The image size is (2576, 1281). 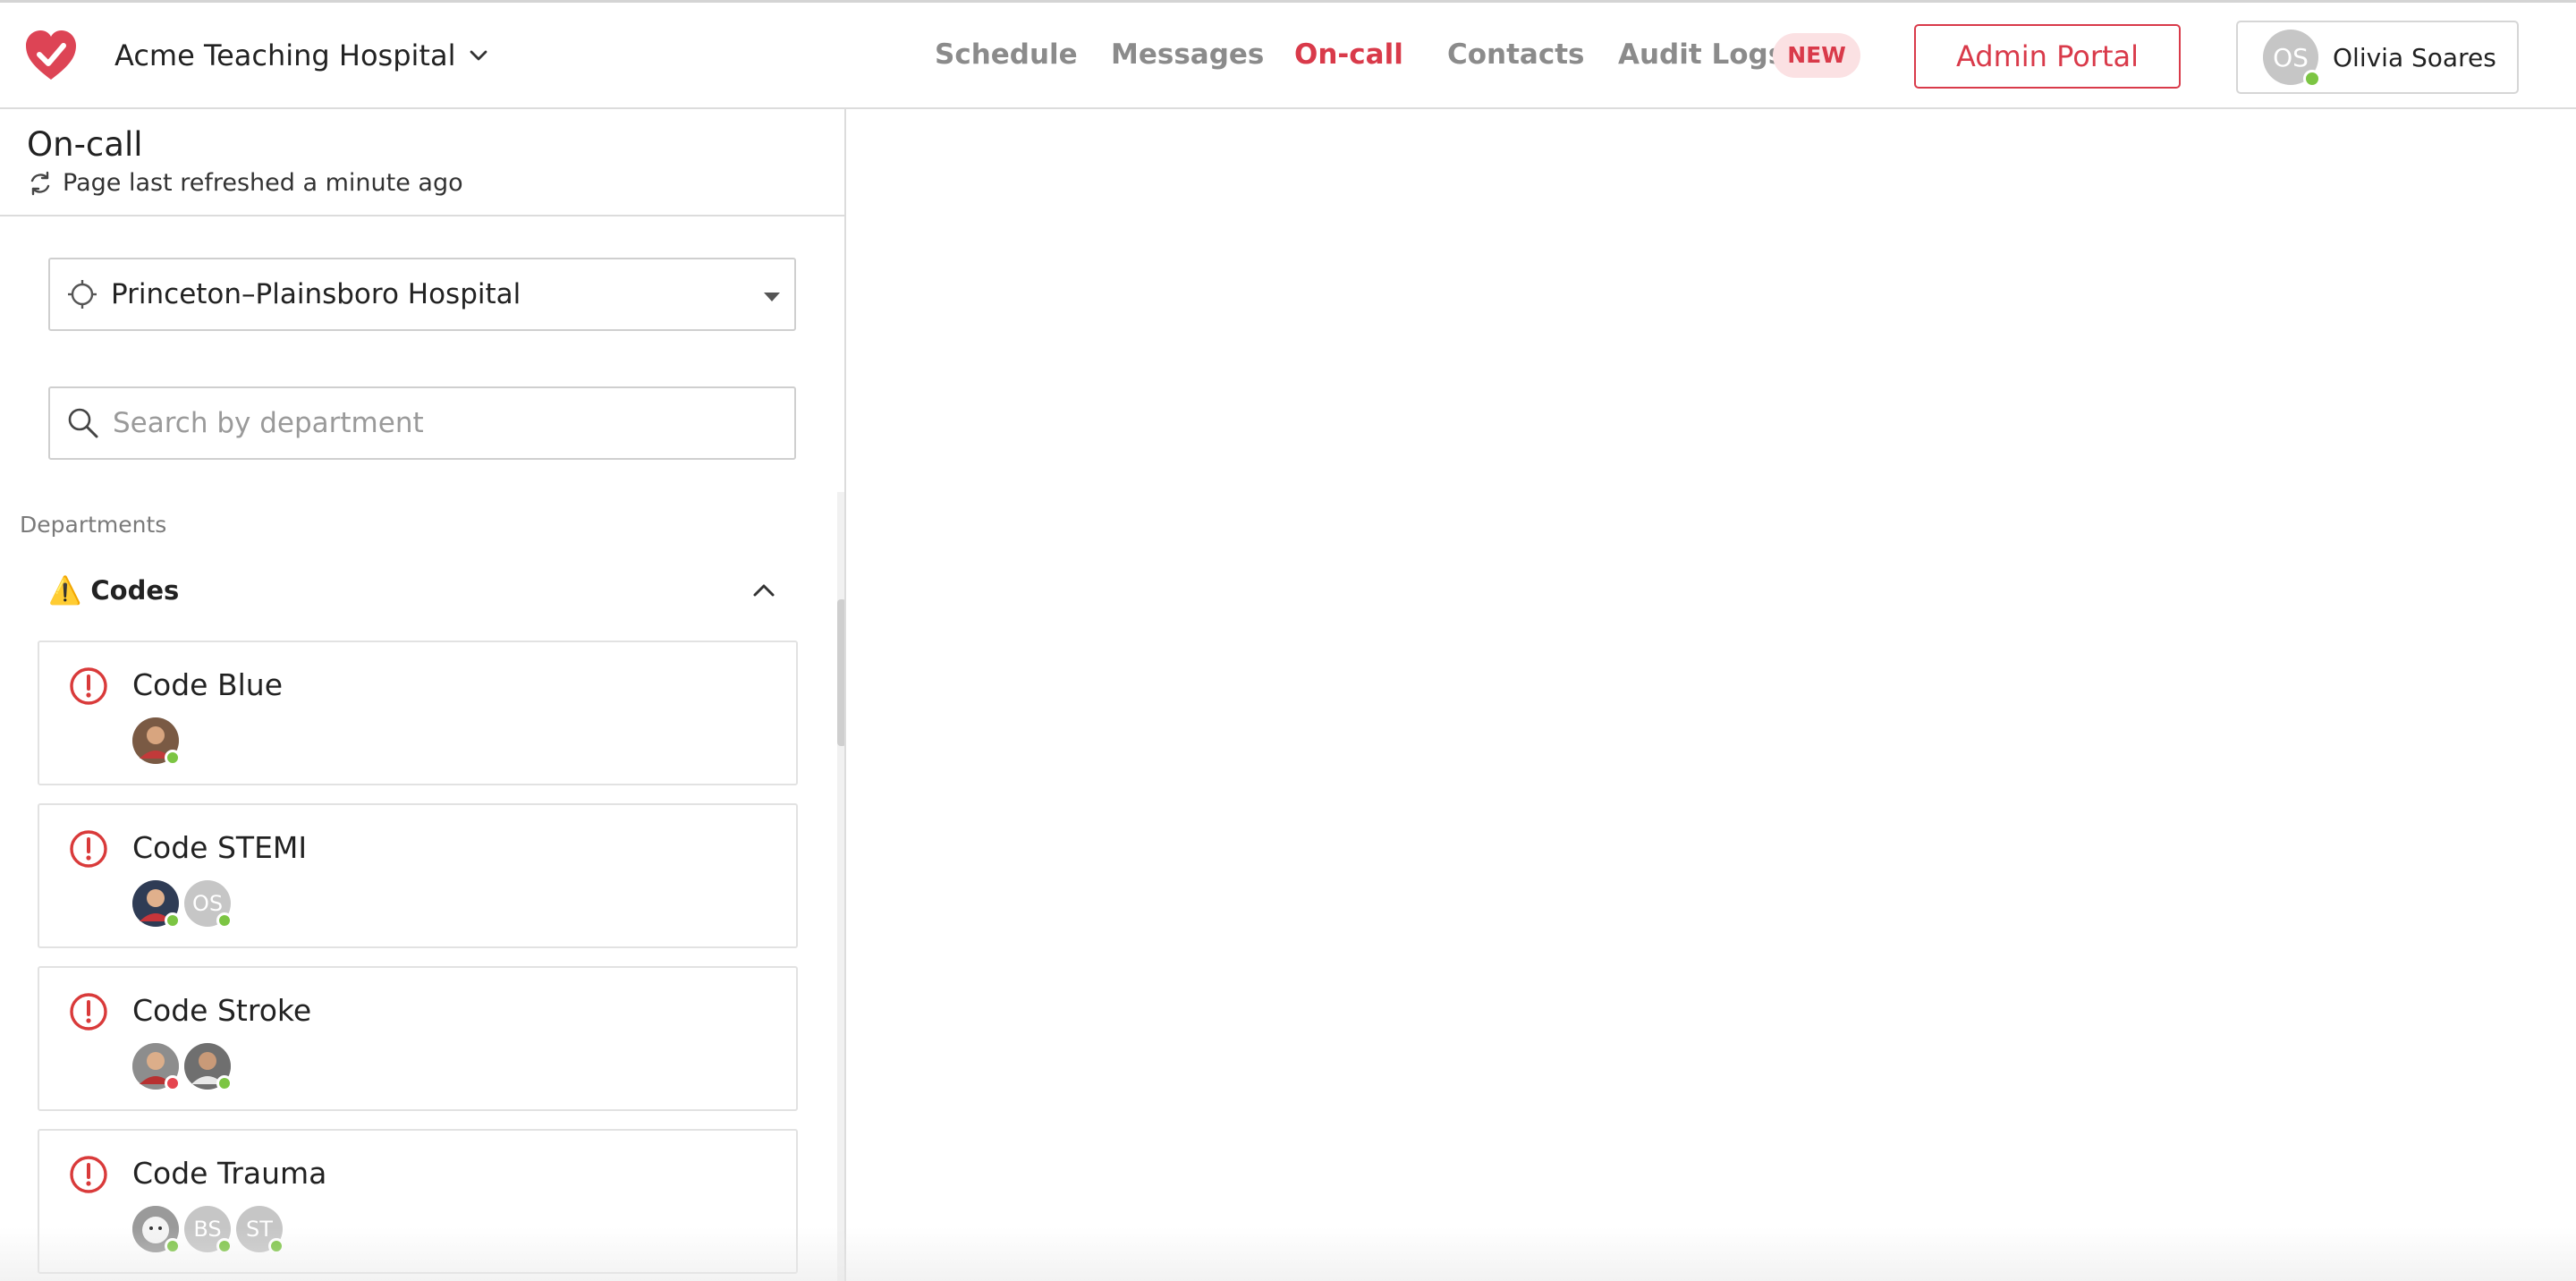 What do you see at coordinates (417, 590) in the screenshot?
I see `group-header-codes: ⚠️ Codes` at bounding box center [417, 590].